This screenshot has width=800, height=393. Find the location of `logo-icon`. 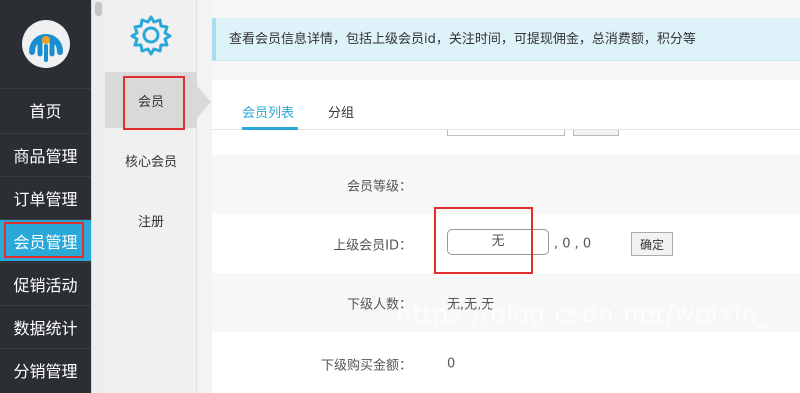

logo-icon is located at coordinates (45, 44).